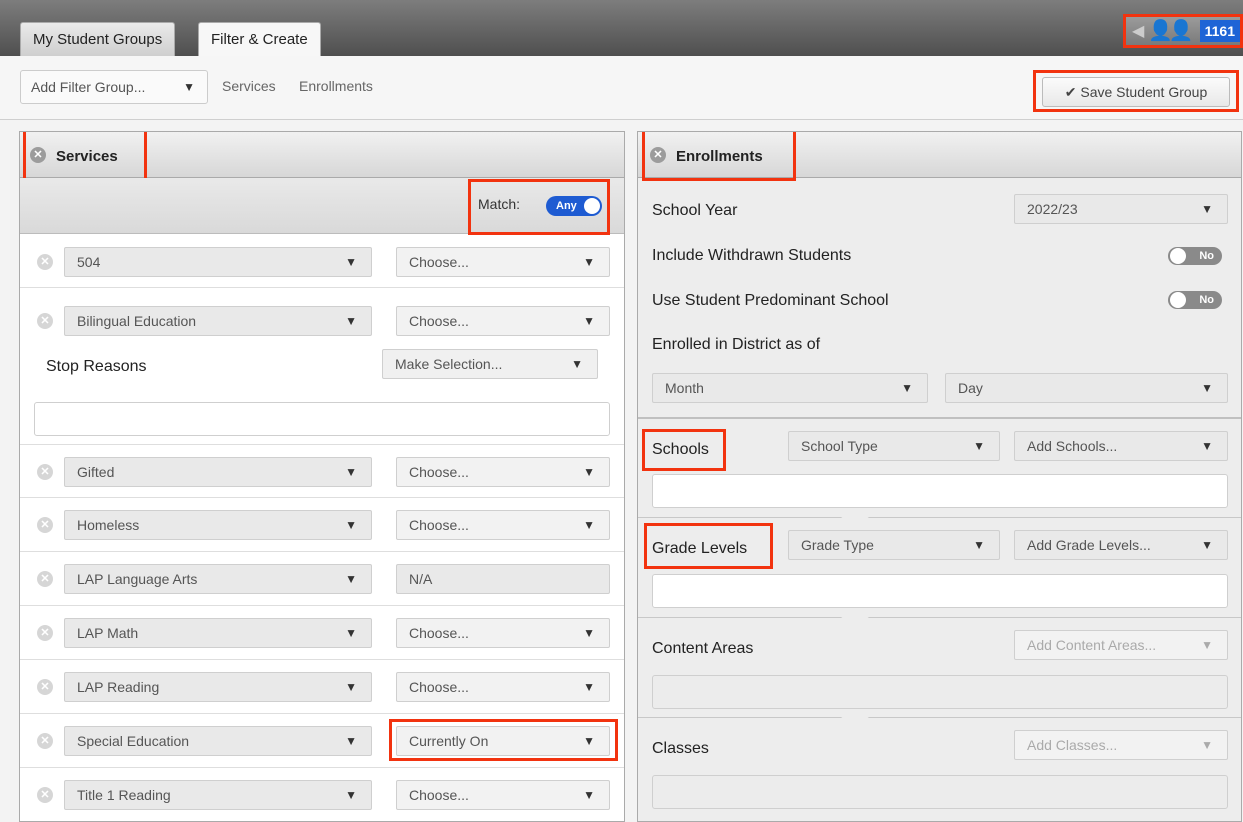 The height and width of the screenshot is (822, 1243). What do you see at coordinates (1178, 300) in the screenshot?
I see `toggle-knob` at bounding box center [1178, 300].